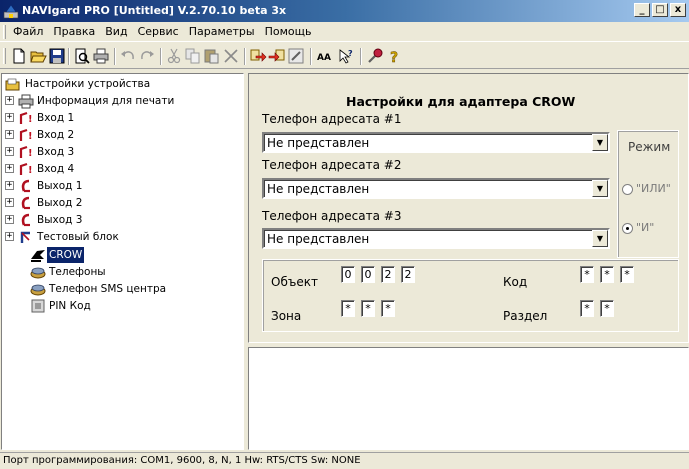 This screenshot has height=469, width=689. What do you see at coordinates (368, 308) in the screenshot?
I see `zone-digit-2: *` at bounding box center [368, 308].